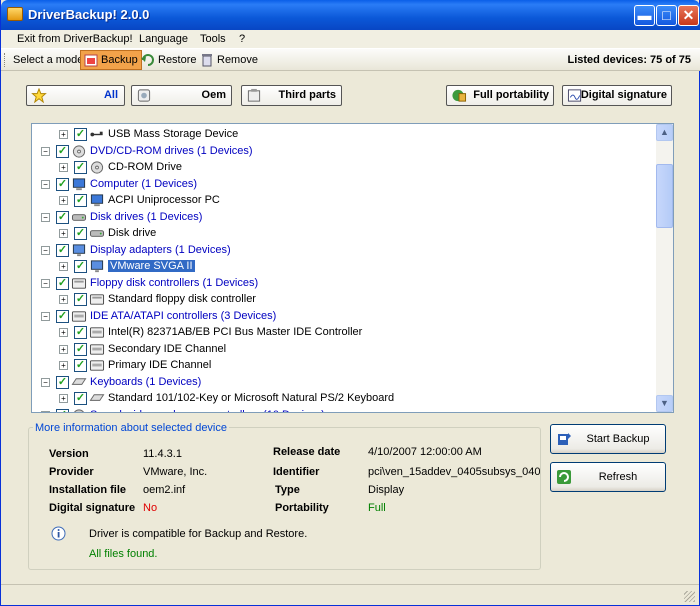  Describe the element at coordinates (291, 95) in the screenshot. I see `filter-third-parts-button: Third parts` at that location.